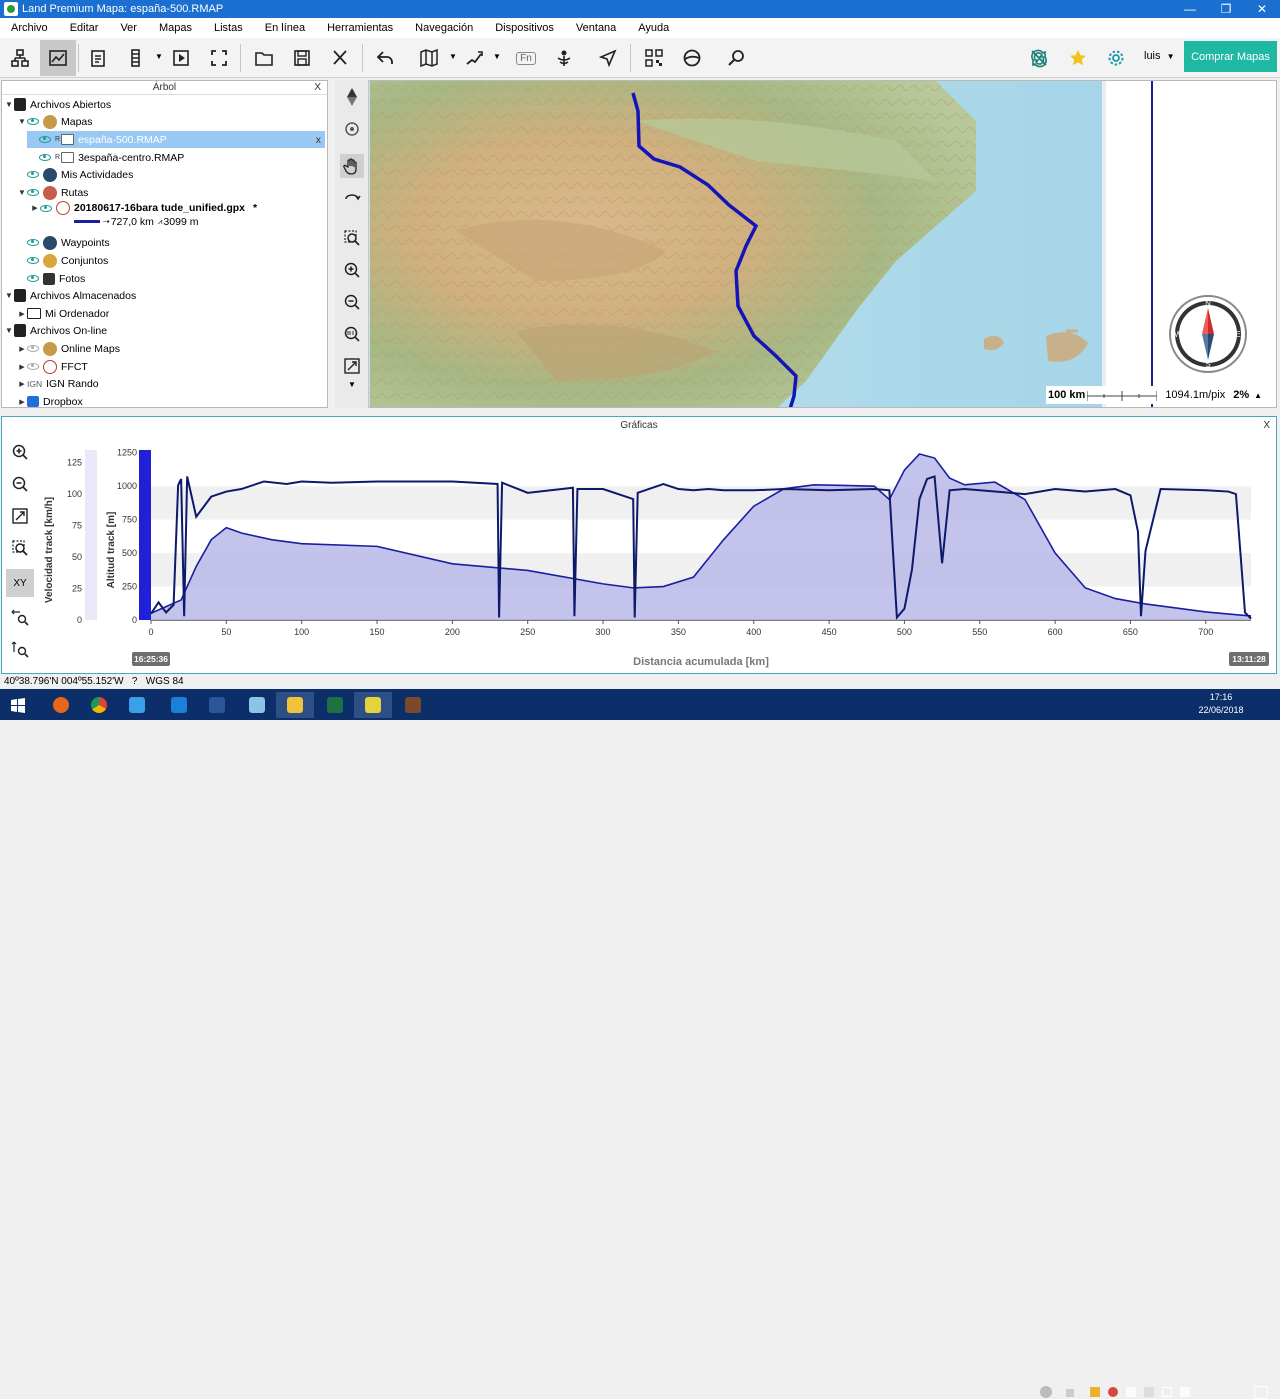  I want to click on tree-node-online-maps: ▶ Online Maps, so click(68, 348).